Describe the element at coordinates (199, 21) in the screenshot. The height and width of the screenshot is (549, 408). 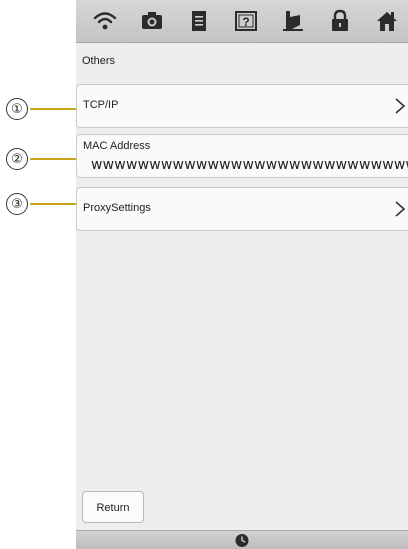
I see `document-icon` at that location.